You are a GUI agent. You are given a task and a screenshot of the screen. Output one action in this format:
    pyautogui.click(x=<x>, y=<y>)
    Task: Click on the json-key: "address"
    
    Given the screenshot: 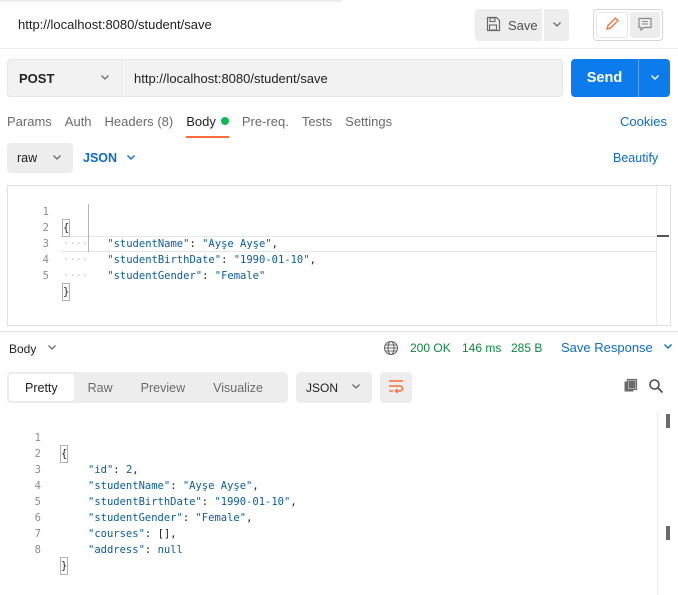 What is the action you would take?
    pyautogui.click(x=116, y=550)
    